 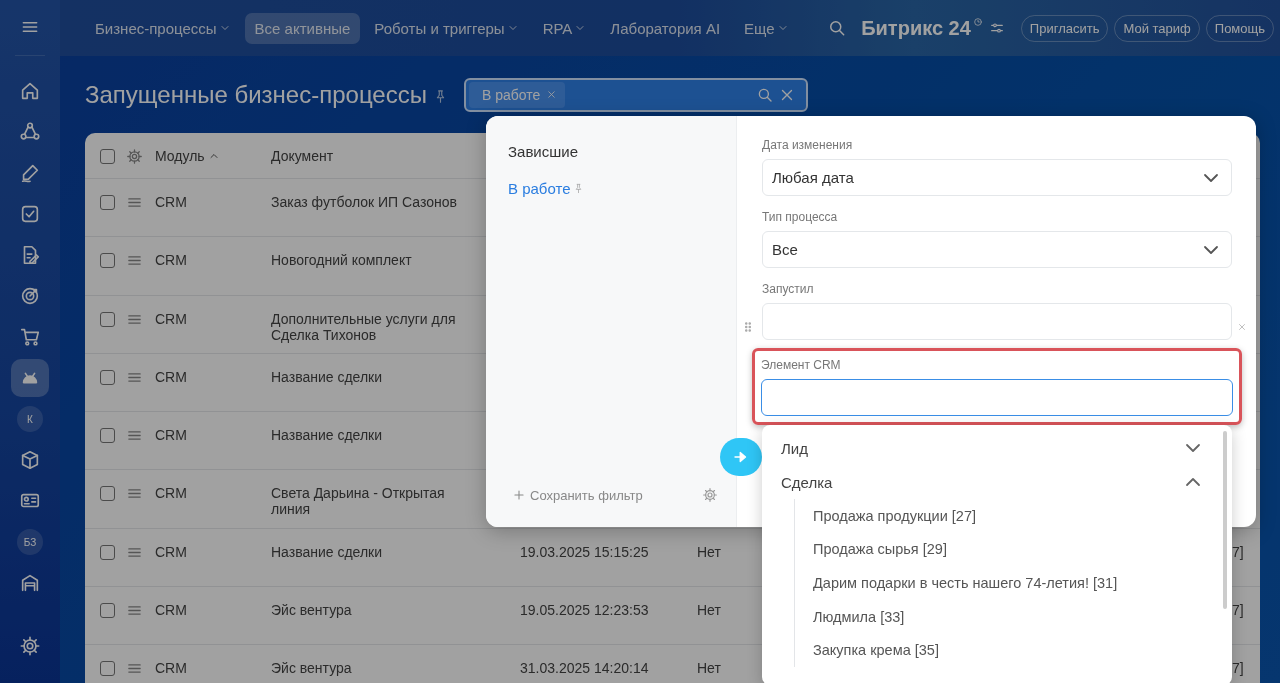 I want to click on nav-tab: Роботы и триггеры, so click(x=446, y=28).